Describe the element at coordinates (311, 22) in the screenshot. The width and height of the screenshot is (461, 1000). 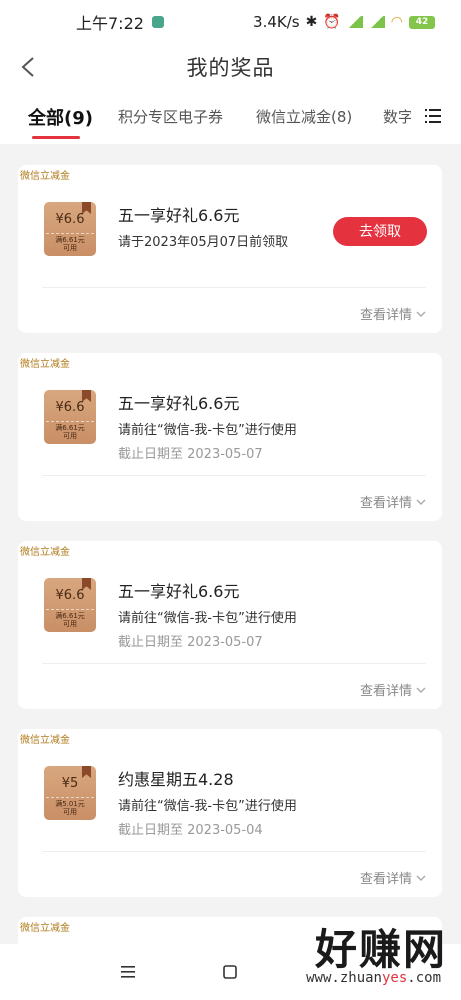
I see `bluetooth-icon: ✱` at that location.